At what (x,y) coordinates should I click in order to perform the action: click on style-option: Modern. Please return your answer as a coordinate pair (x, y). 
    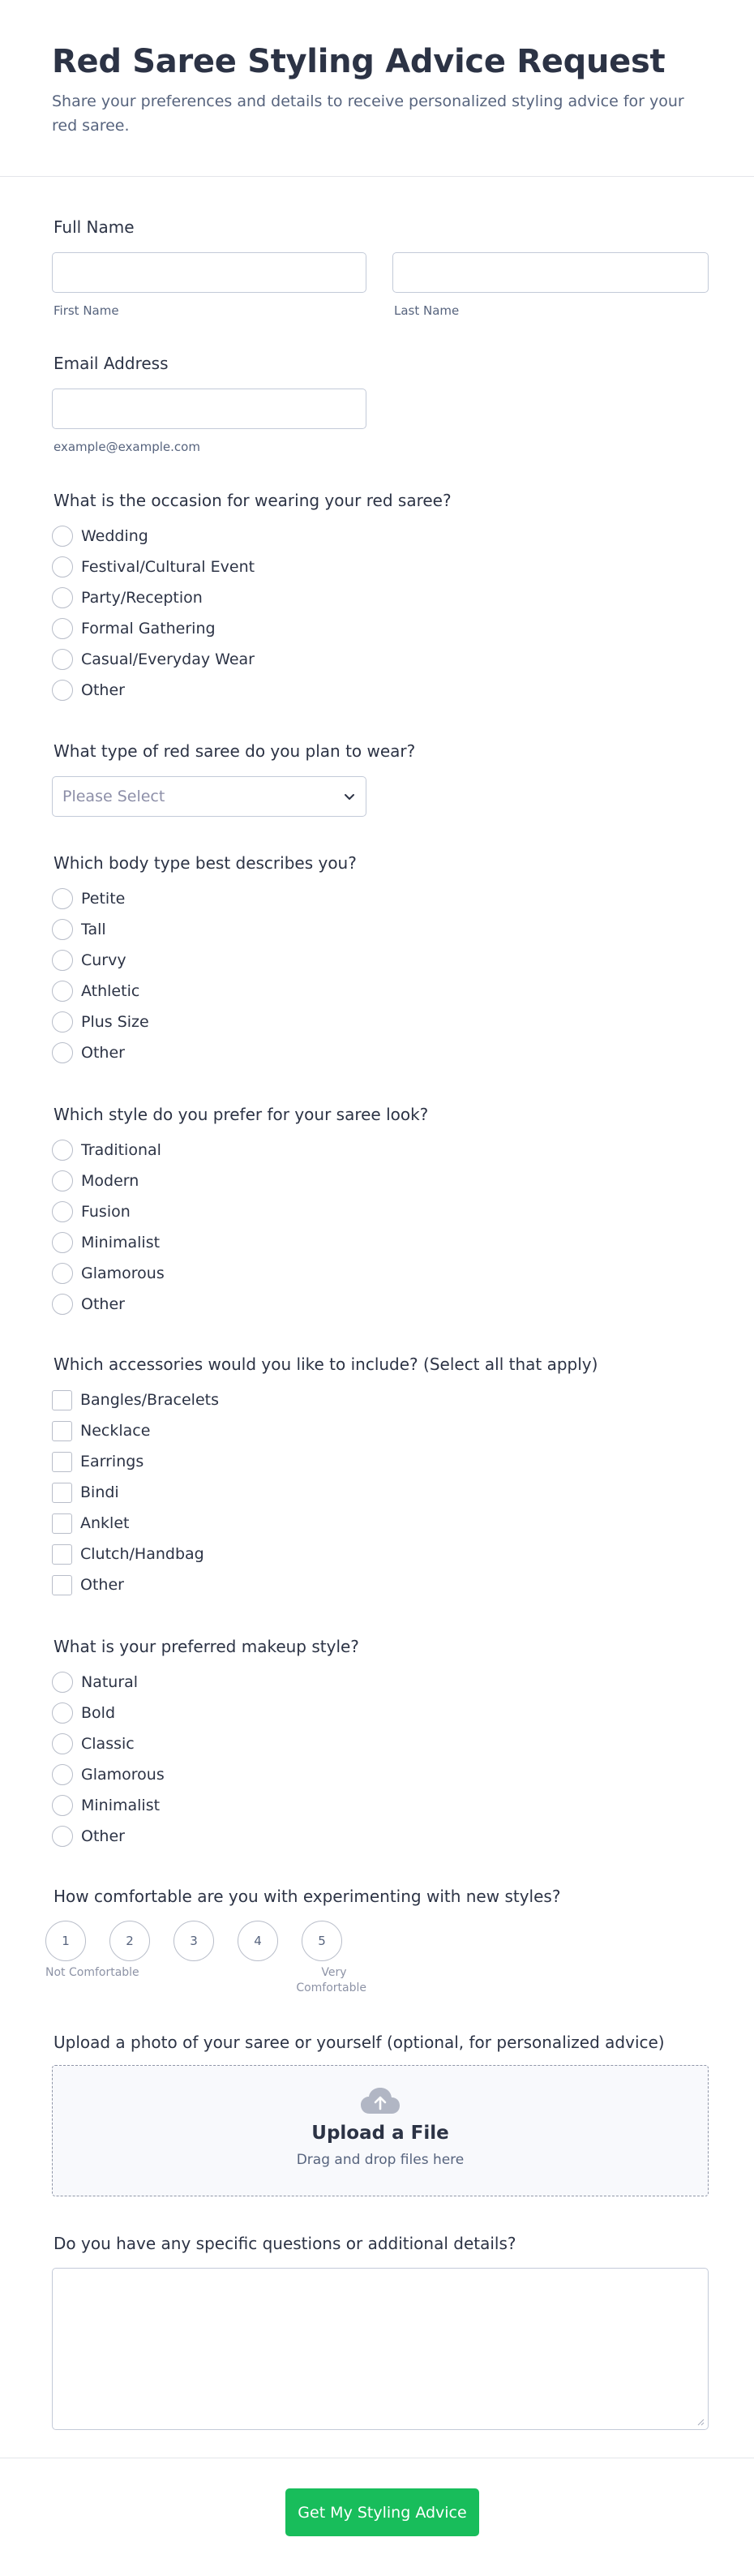
    Looking at the image, I should click on (95, 1181).